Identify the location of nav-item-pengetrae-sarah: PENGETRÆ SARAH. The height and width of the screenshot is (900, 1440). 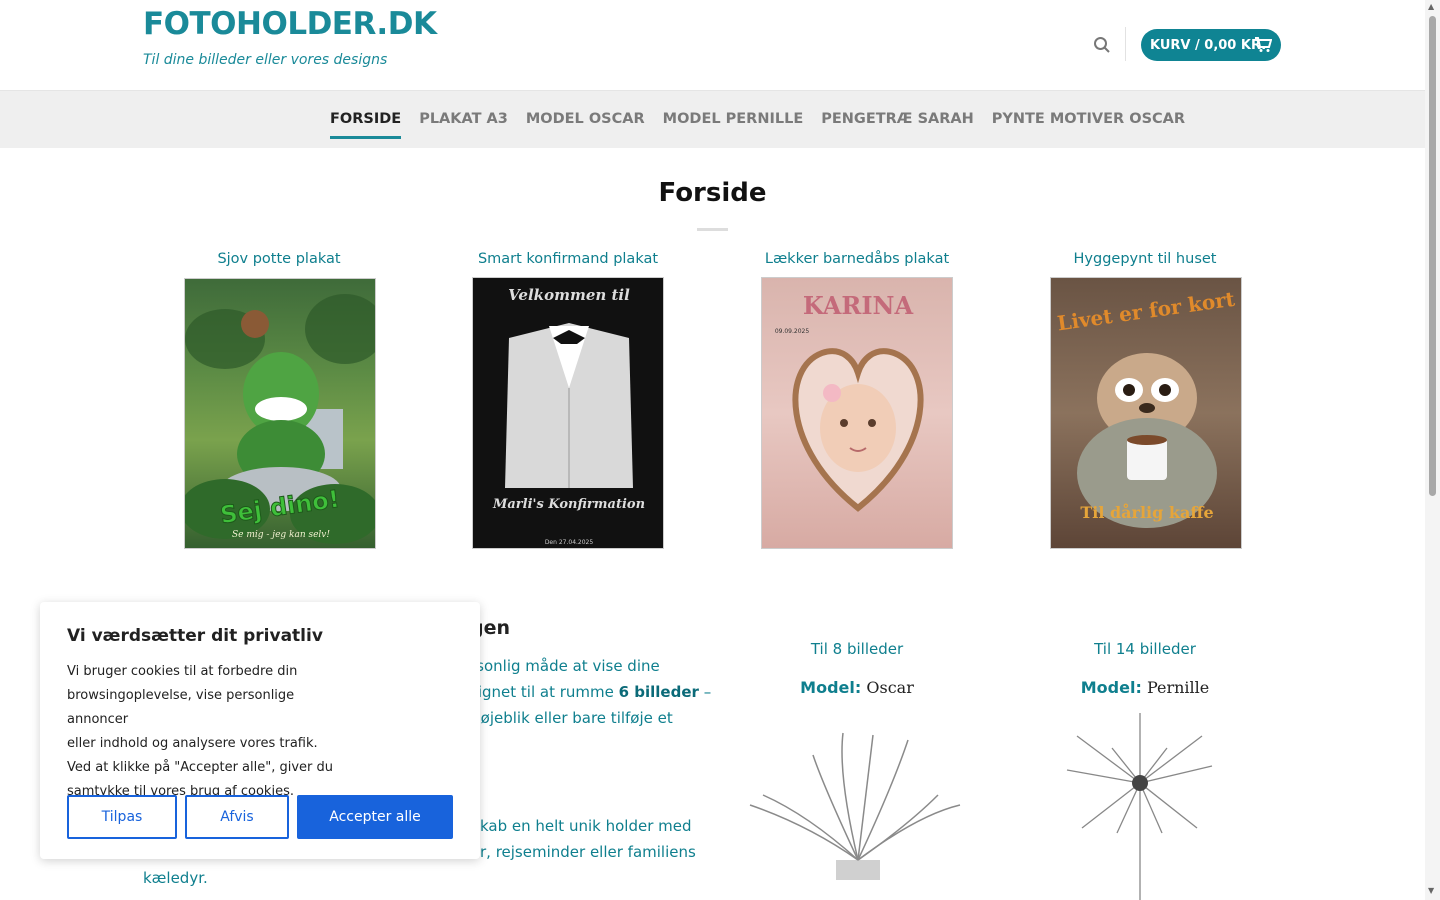
(897, 120).